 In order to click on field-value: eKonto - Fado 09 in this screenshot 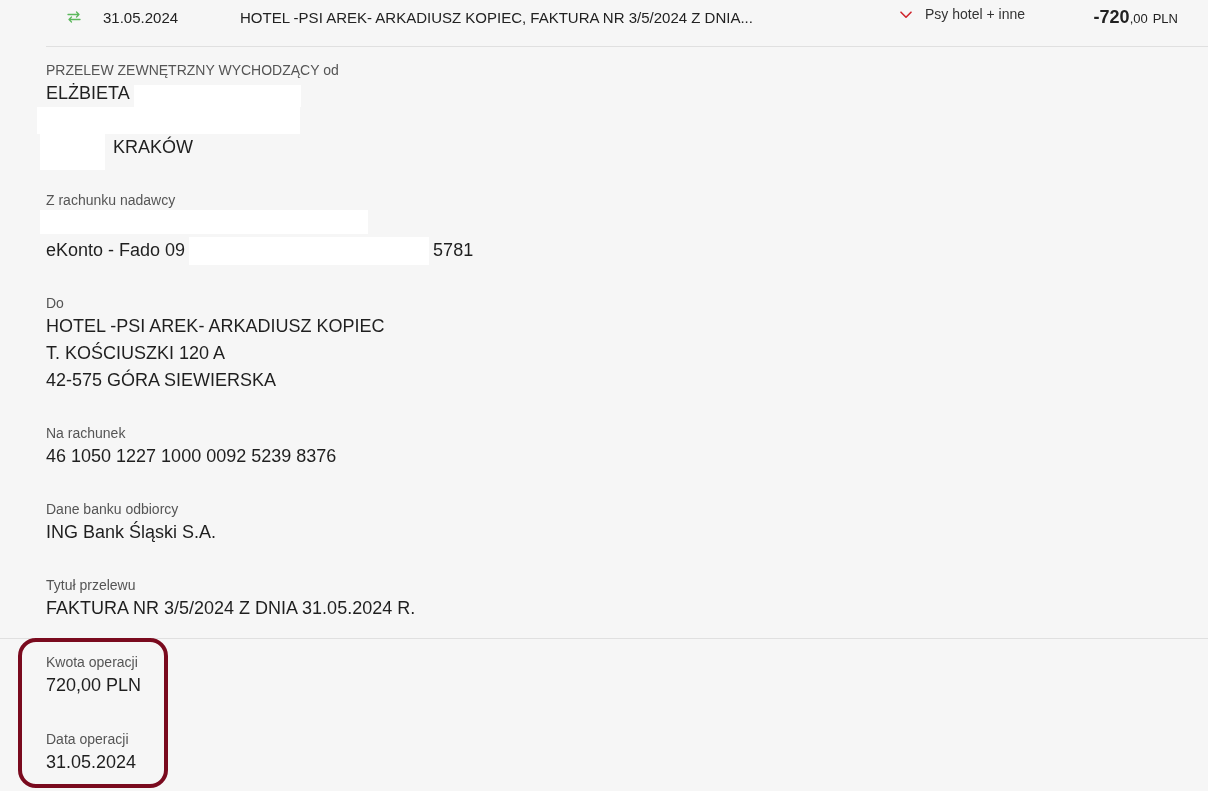, I will do `click(116, 250)`.